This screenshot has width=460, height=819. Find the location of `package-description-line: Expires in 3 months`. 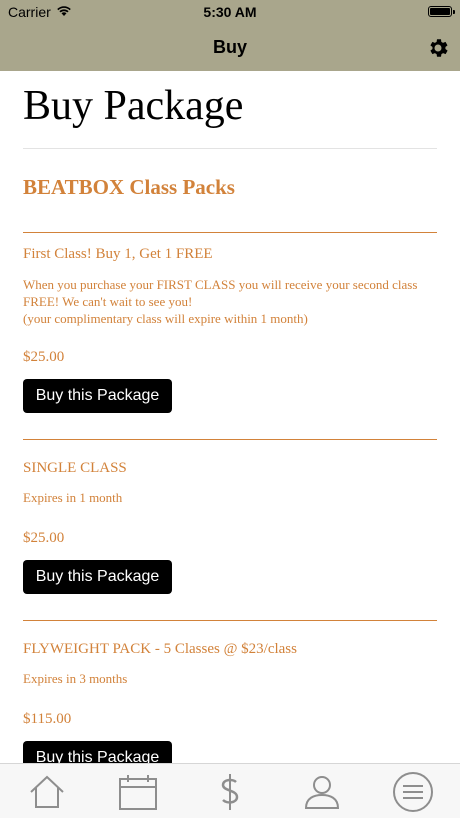

package-description-line: Expires in 3 months is located at coordinates (75, 678).